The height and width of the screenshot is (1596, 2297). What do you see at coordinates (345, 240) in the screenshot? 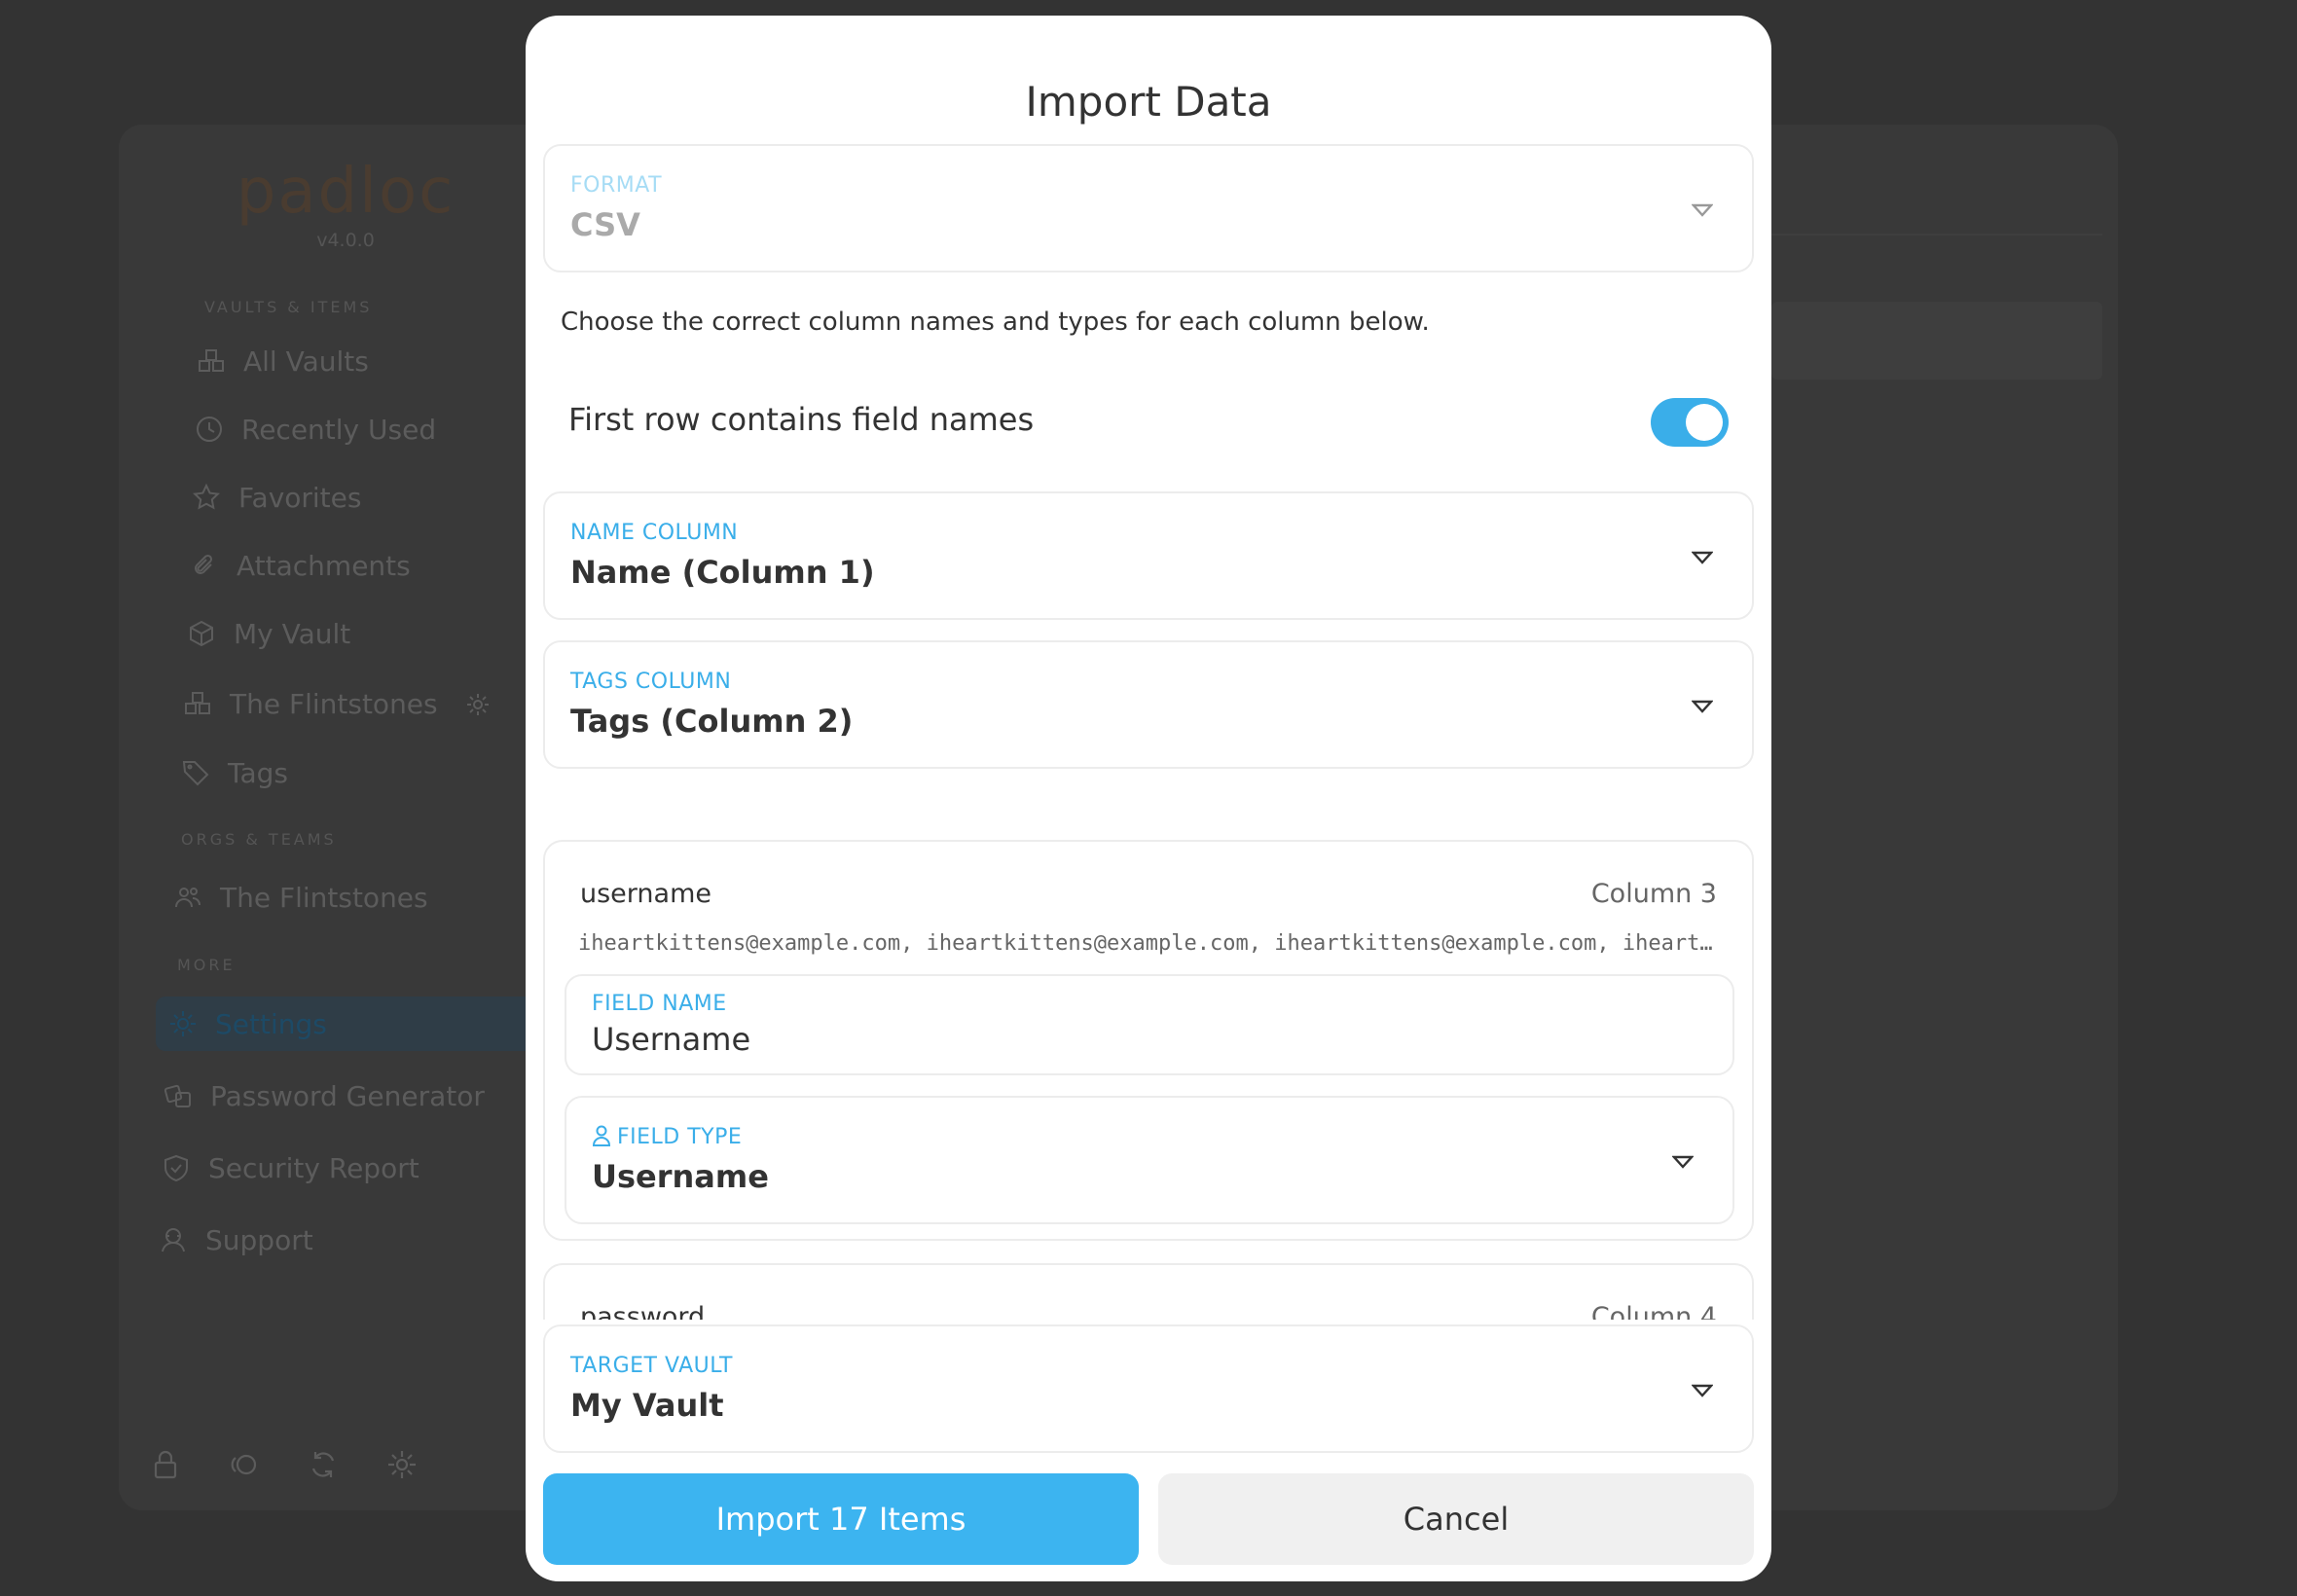
I see `app-version: v4.0.0` at bounding box center [345, 240].